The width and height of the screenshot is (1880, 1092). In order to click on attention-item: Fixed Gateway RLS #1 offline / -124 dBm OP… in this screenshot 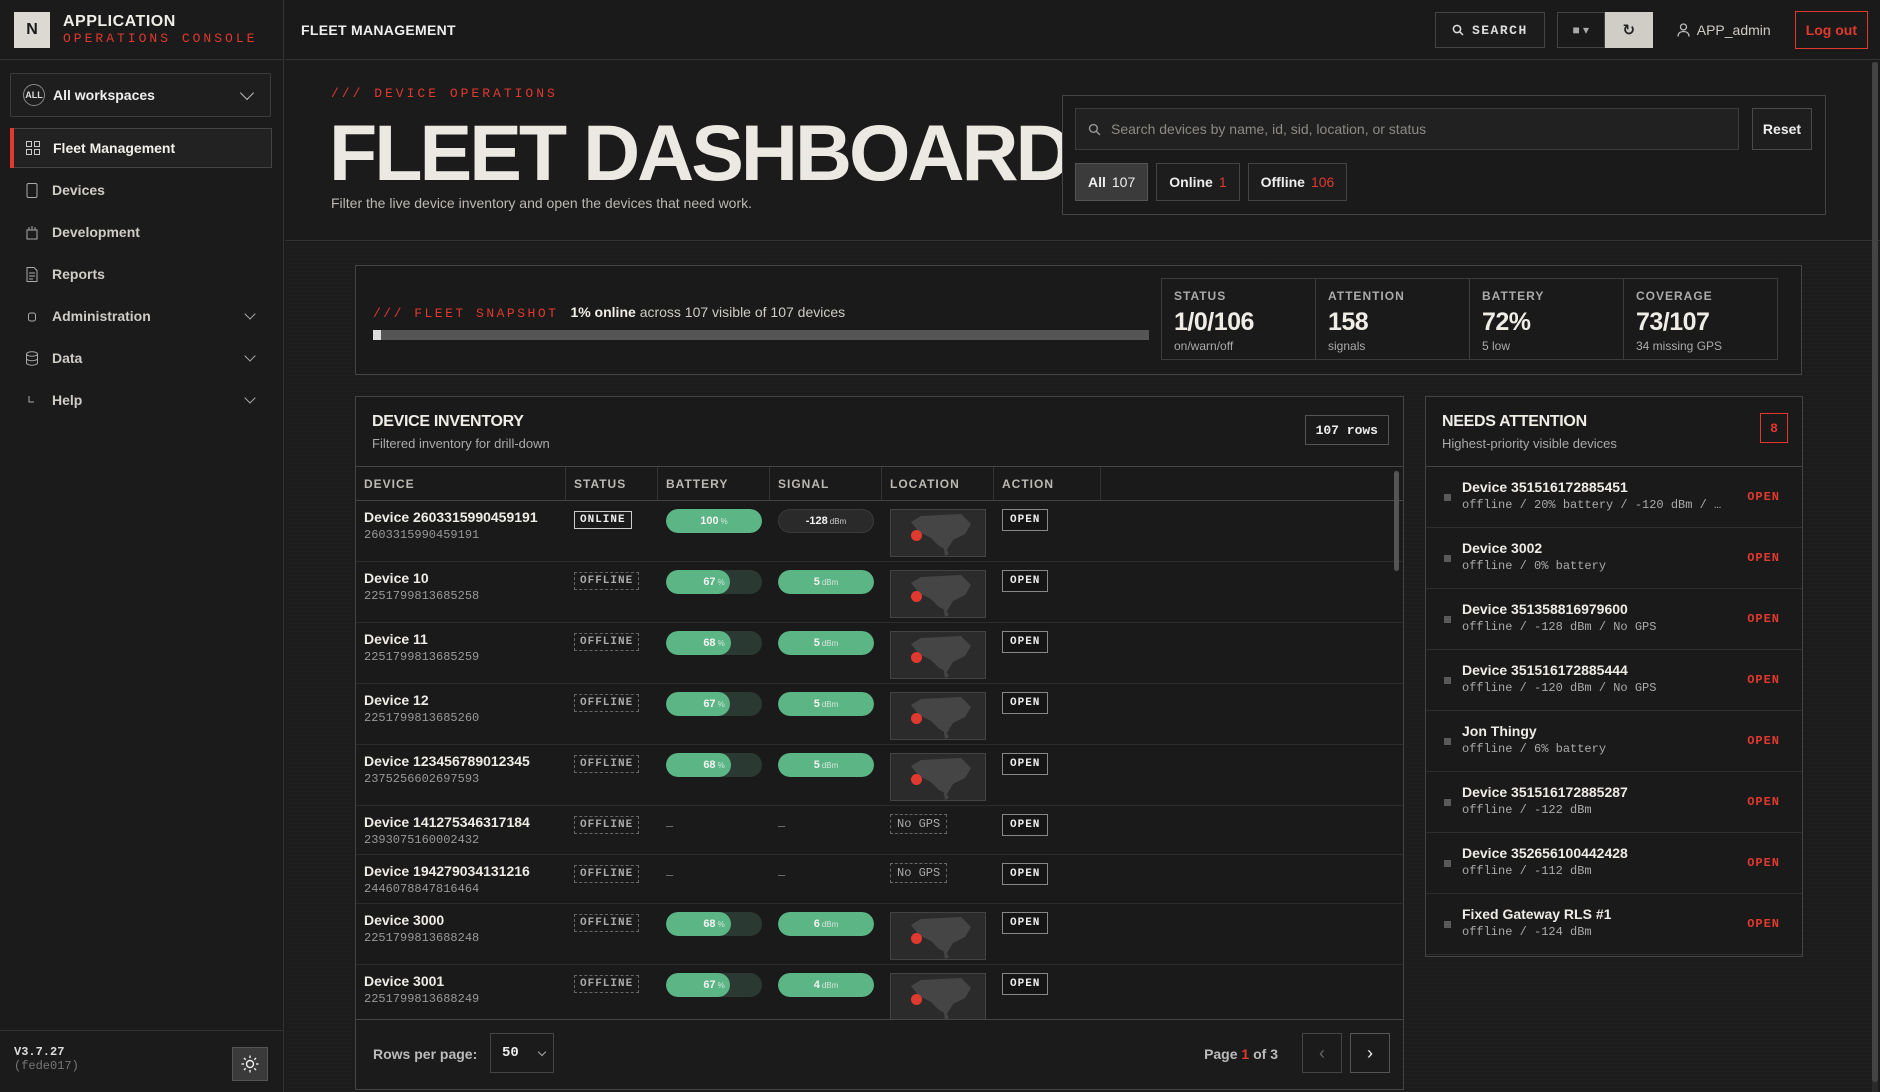, I will do `click(1614, 924)`.